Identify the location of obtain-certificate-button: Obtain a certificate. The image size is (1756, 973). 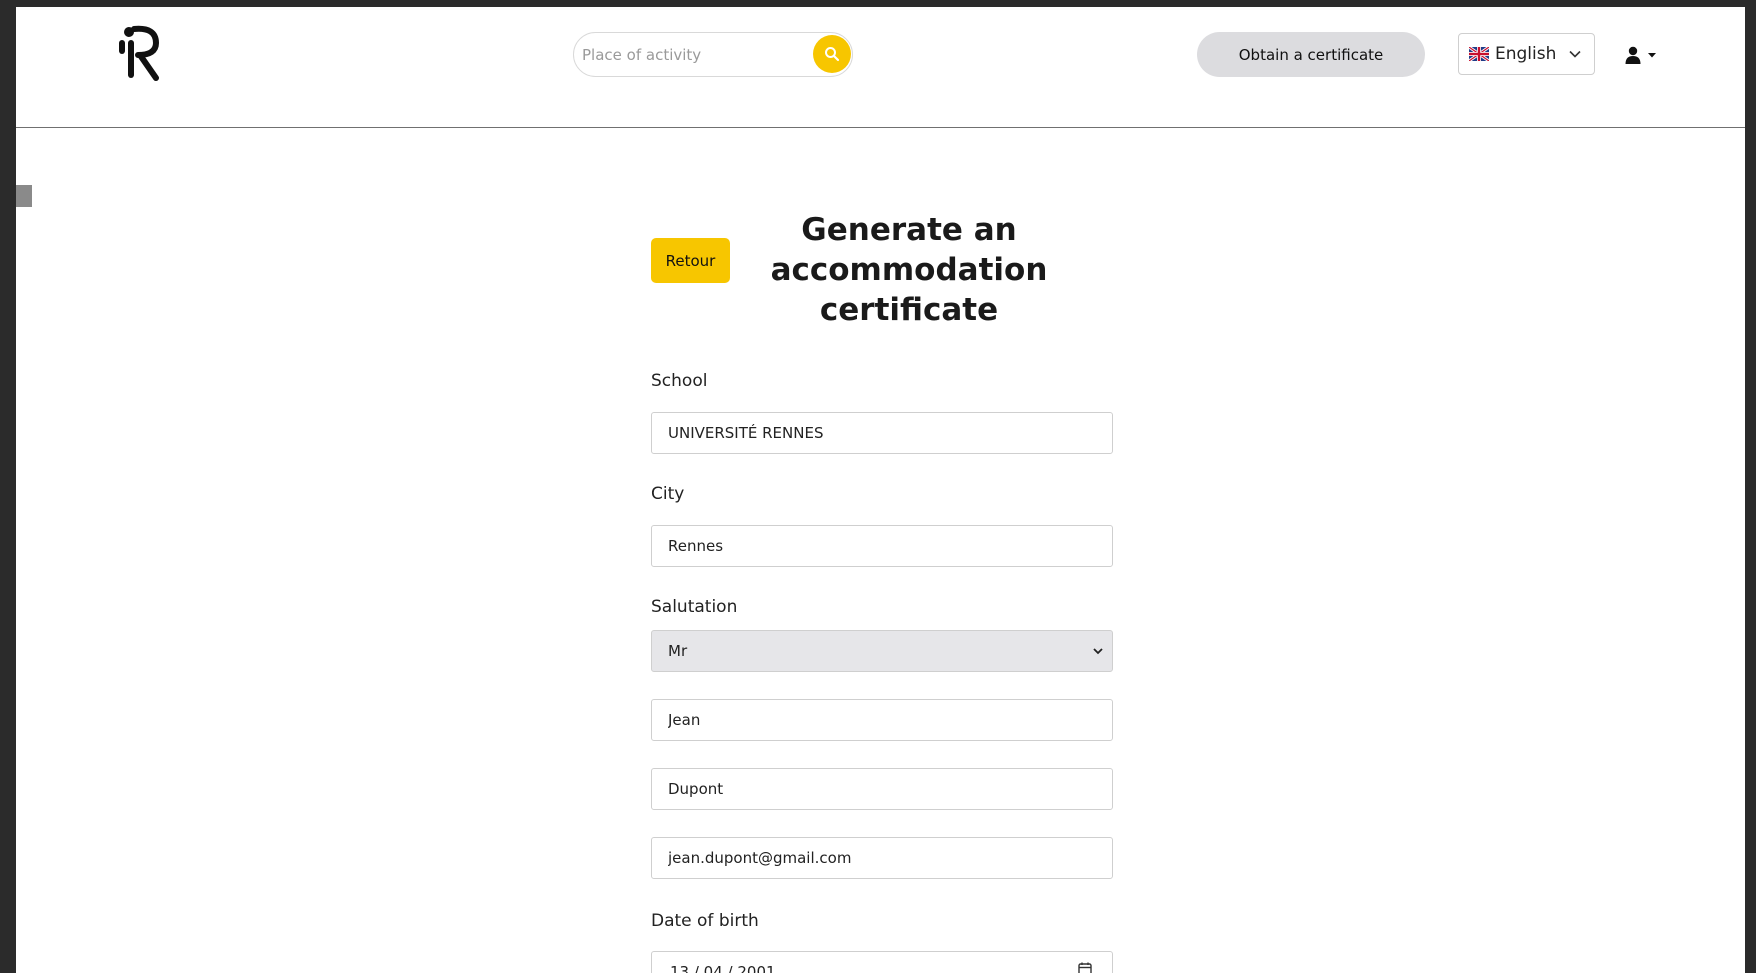
(1311, 54).